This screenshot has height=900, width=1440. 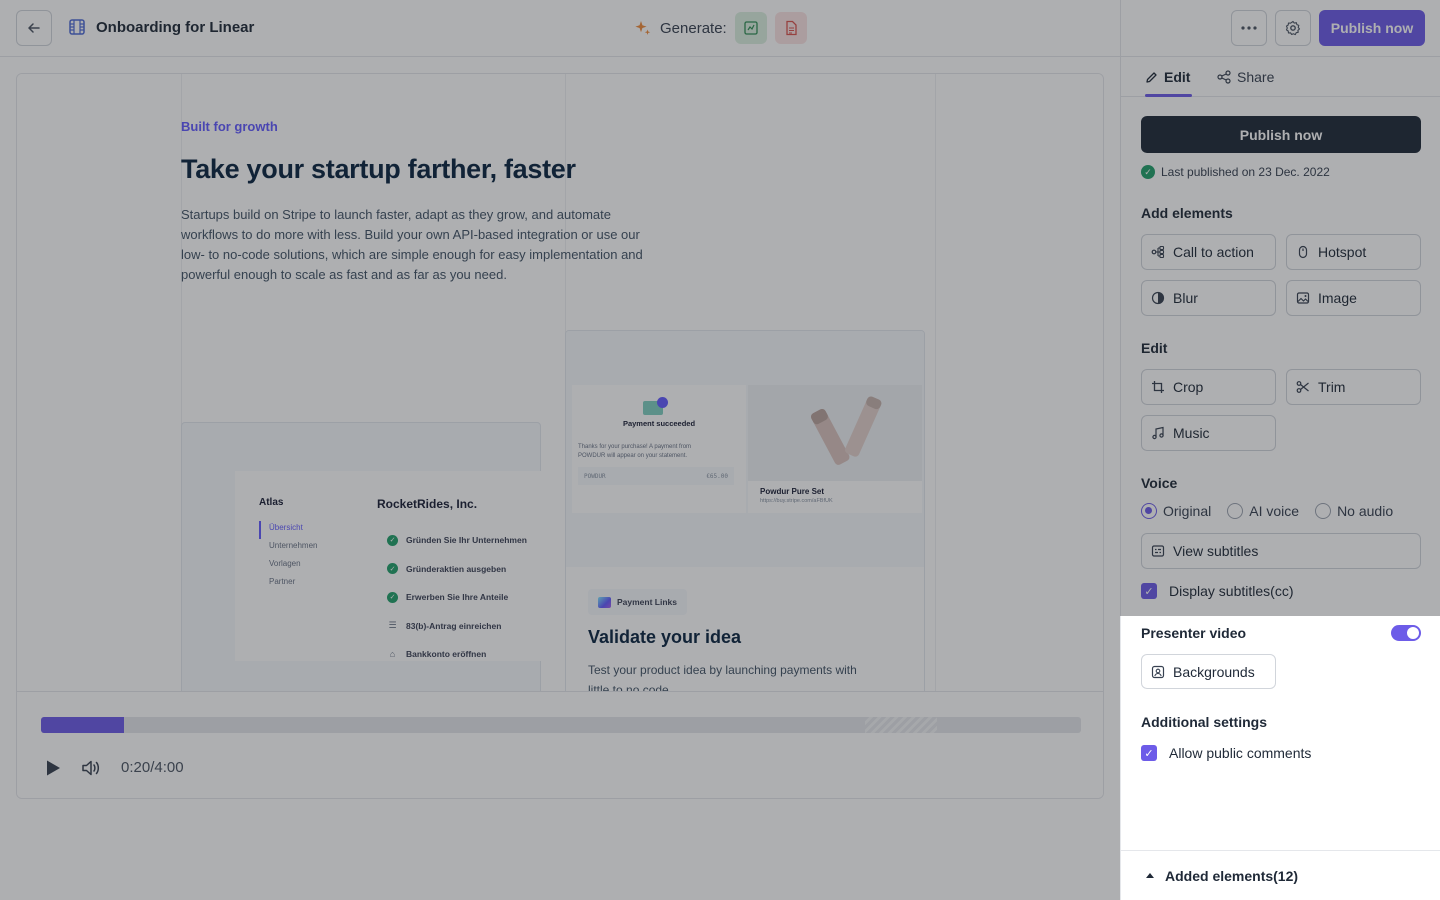 I want to click on product-name: Powdur Pure Set, so click(x=792, y=491).